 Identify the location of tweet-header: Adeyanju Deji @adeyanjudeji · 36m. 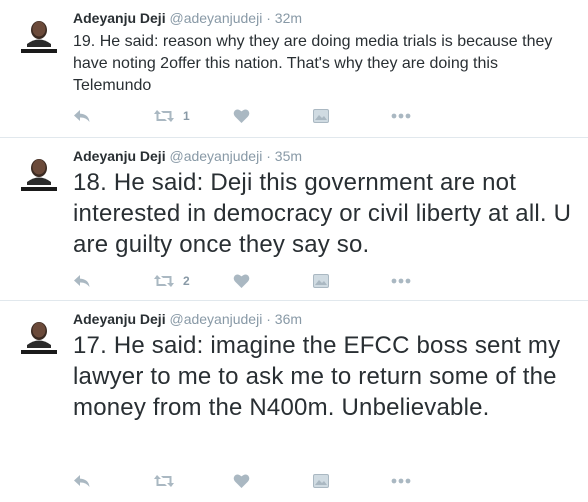
(187, 319).